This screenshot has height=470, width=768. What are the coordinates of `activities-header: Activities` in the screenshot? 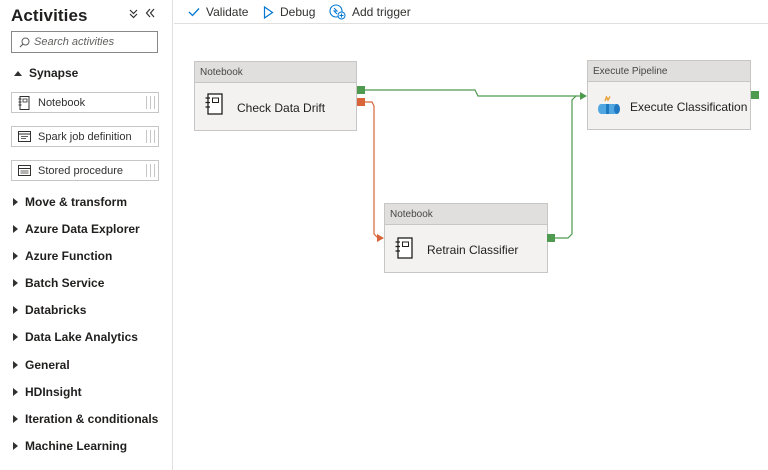 It's located at (87, 16).